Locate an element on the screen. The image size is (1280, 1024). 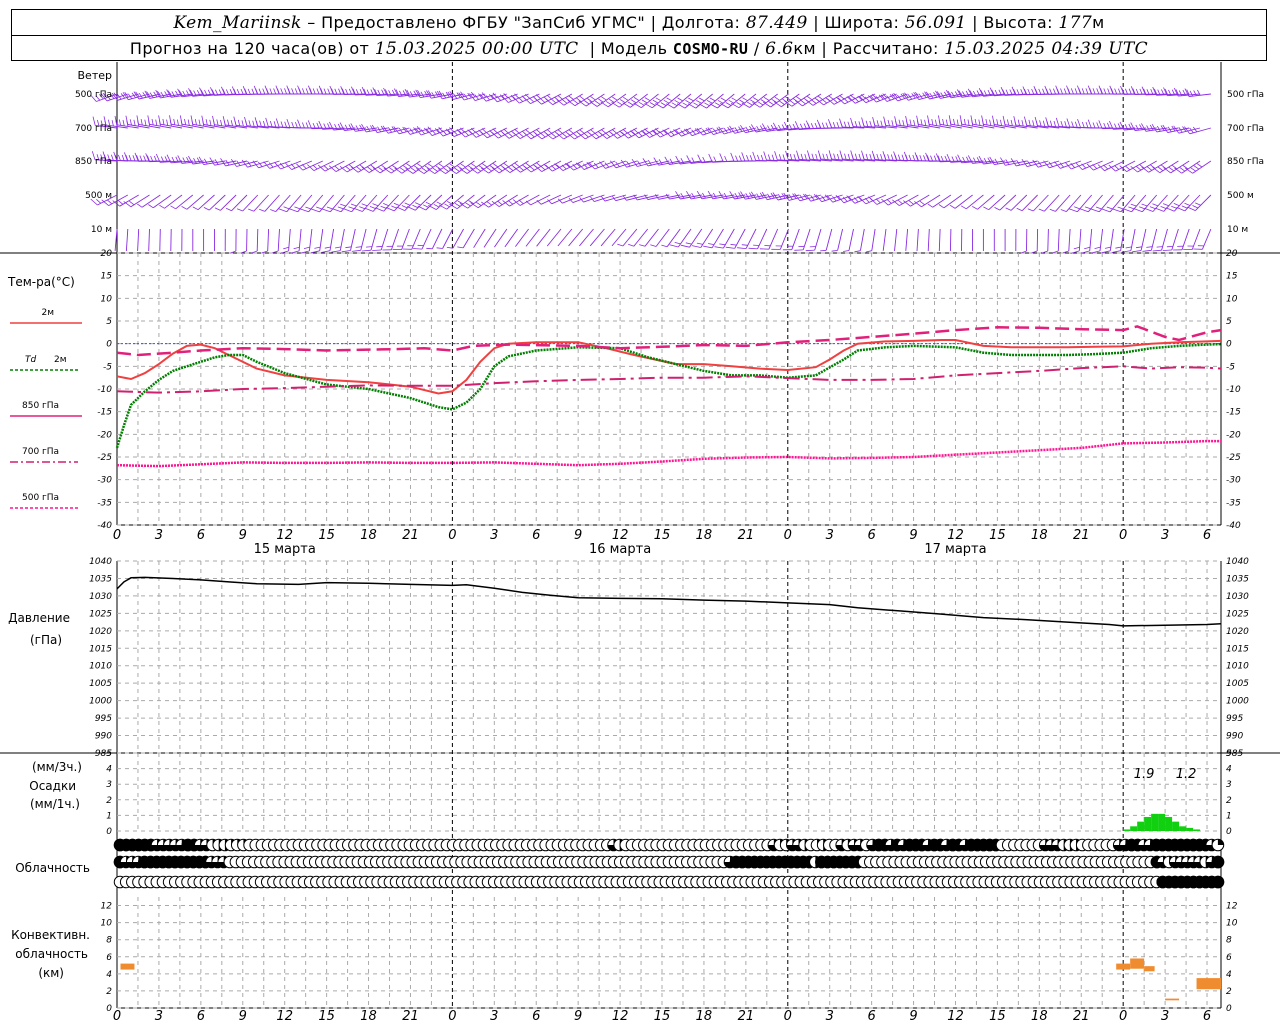
series-t850 is located at coordinates (669, 341).